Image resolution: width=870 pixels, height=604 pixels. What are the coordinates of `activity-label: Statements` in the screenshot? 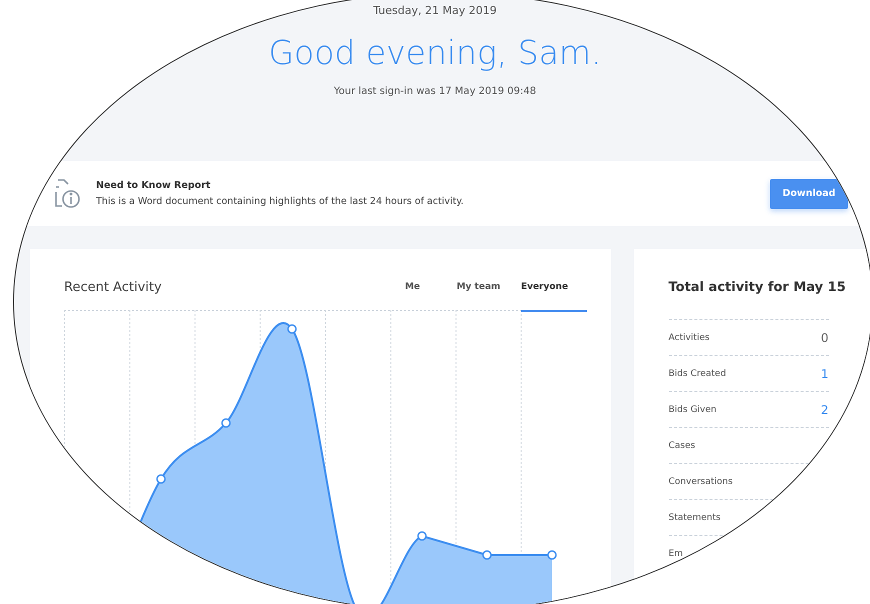 It's located at (694, 517).